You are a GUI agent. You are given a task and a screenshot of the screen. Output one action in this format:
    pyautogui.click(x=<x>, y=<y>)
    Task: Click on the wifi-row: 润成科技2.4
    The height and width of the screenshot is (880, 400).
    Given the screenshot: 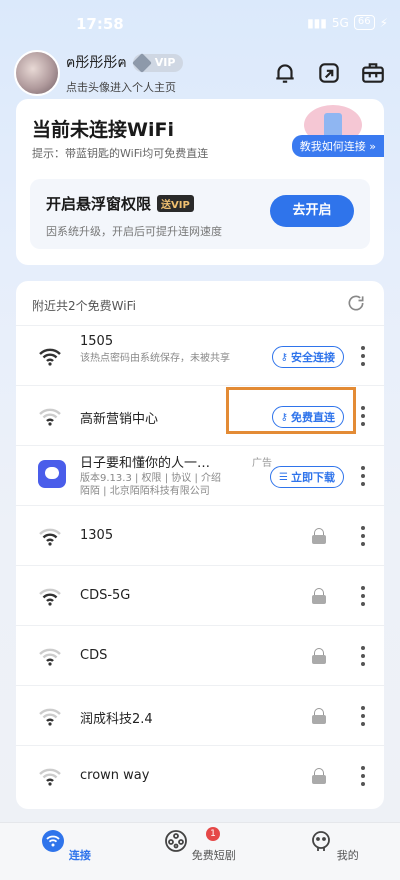 What is the action you would take?
    pyautogui.click(x=200, y=715)
    